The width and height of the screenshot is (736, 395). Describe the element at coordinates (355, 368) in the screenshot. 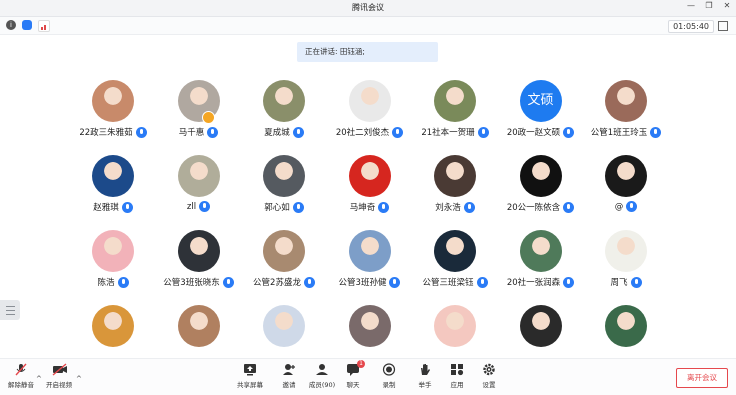

I see `chat-icon: 1` at that location.